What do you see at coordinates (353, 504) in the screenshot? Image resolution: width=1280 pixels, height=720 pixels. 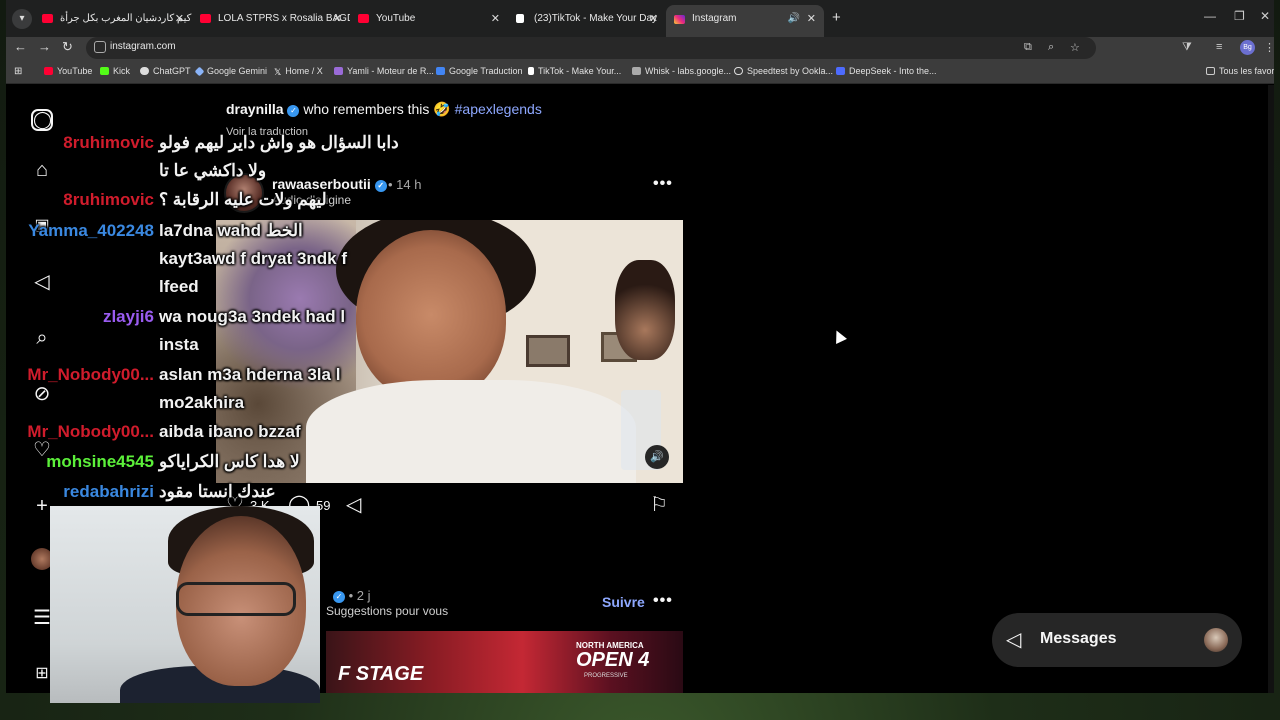 I see `share-icon: ◁` at bounding box center [353, 504].